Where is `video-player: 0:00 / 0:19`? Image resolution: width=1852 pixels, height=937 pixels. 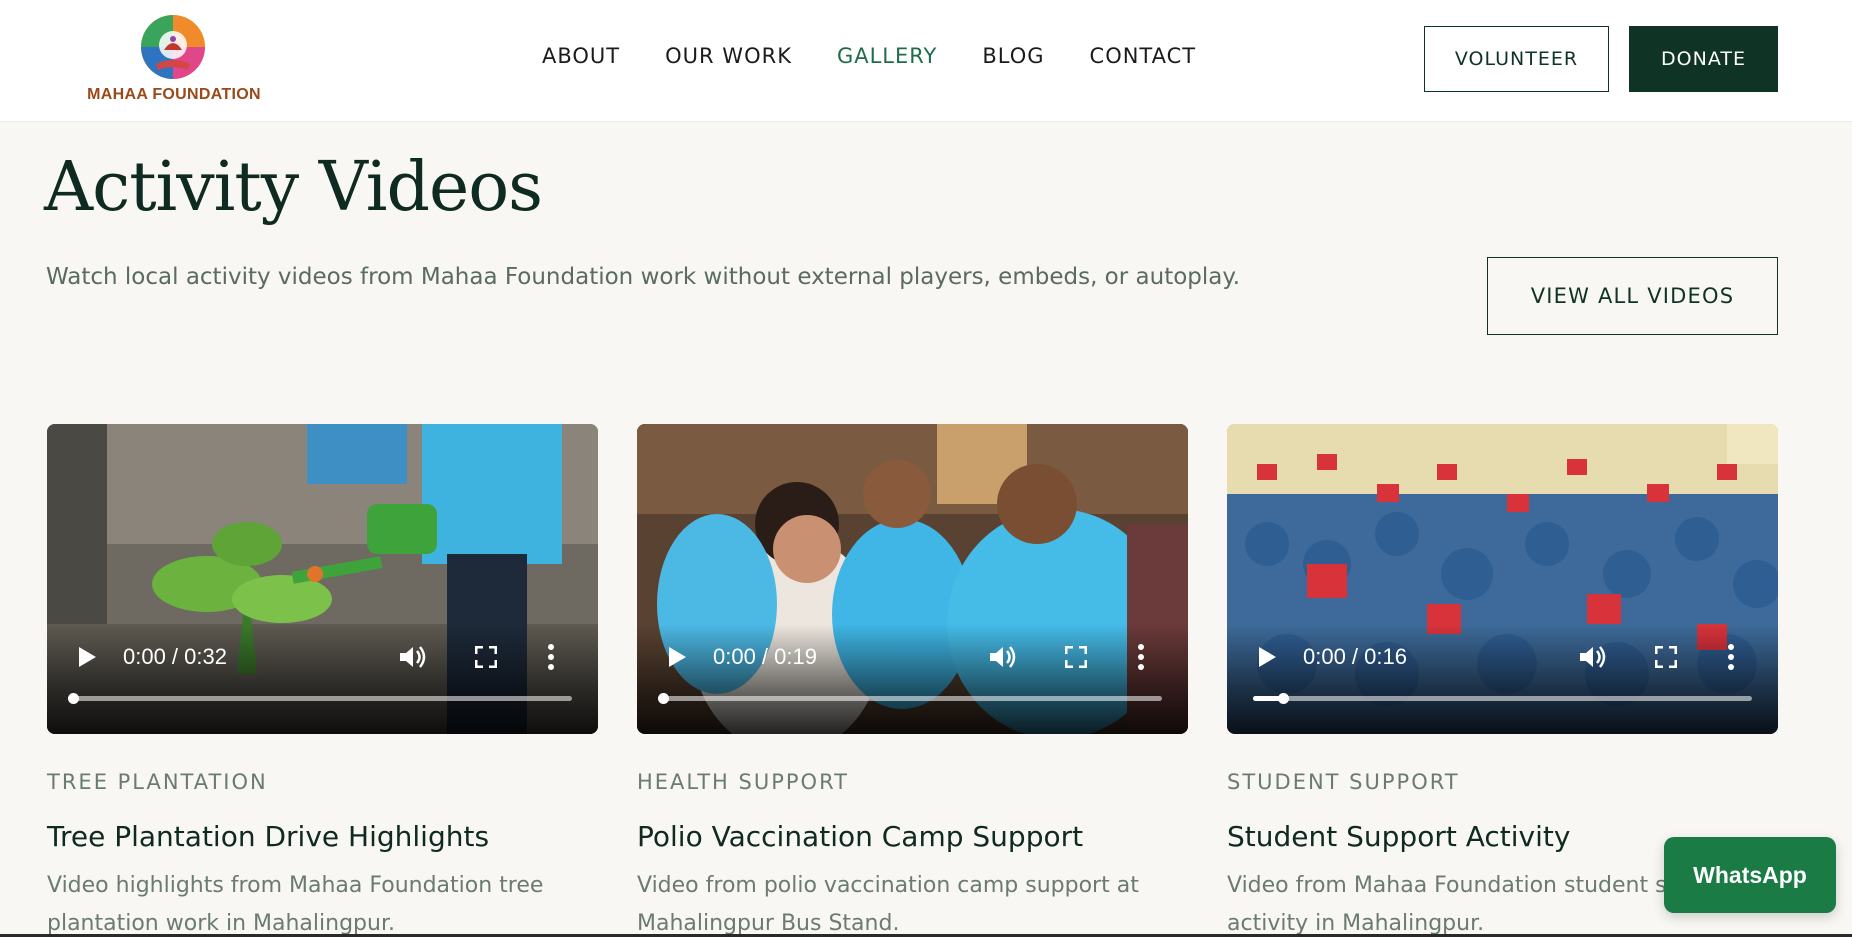 video-player: 0:00 / 0:19 is located at coordinates (912, 579).